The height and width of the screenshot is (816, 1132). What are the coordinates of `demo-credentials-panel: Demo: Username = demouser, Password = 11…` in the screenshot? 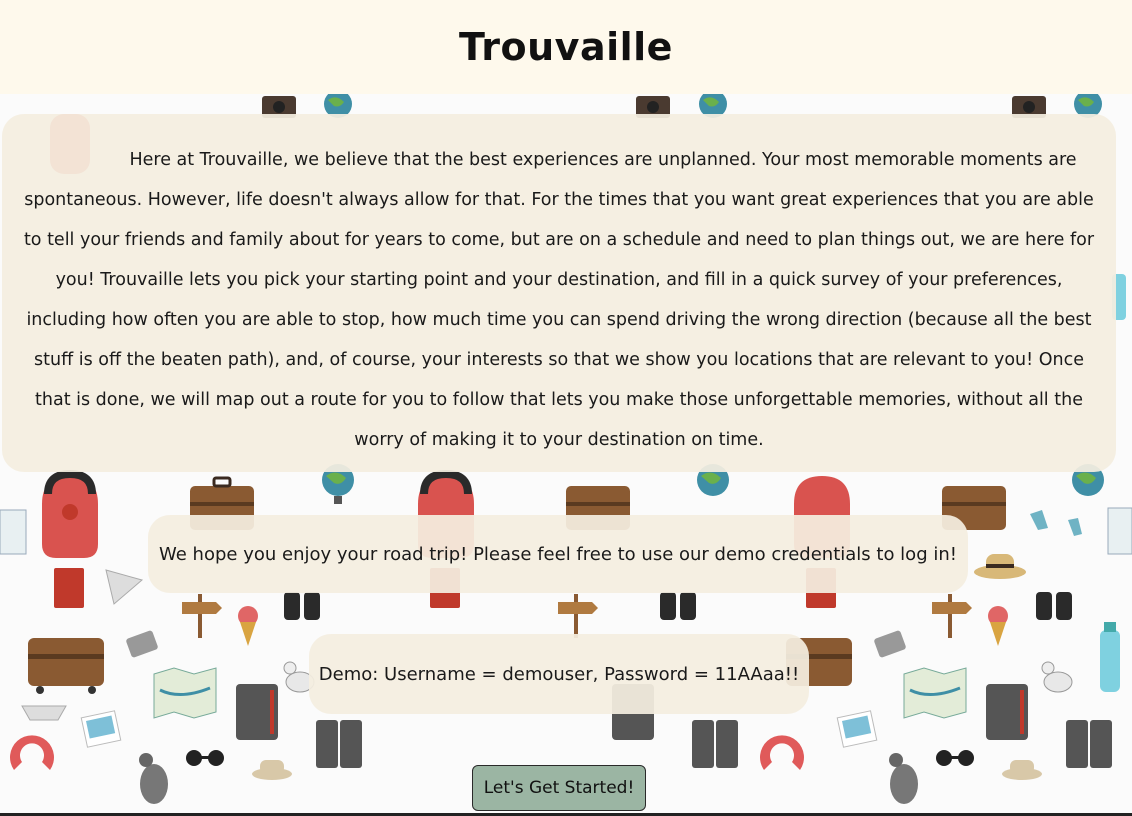 It's located at (559, 674).